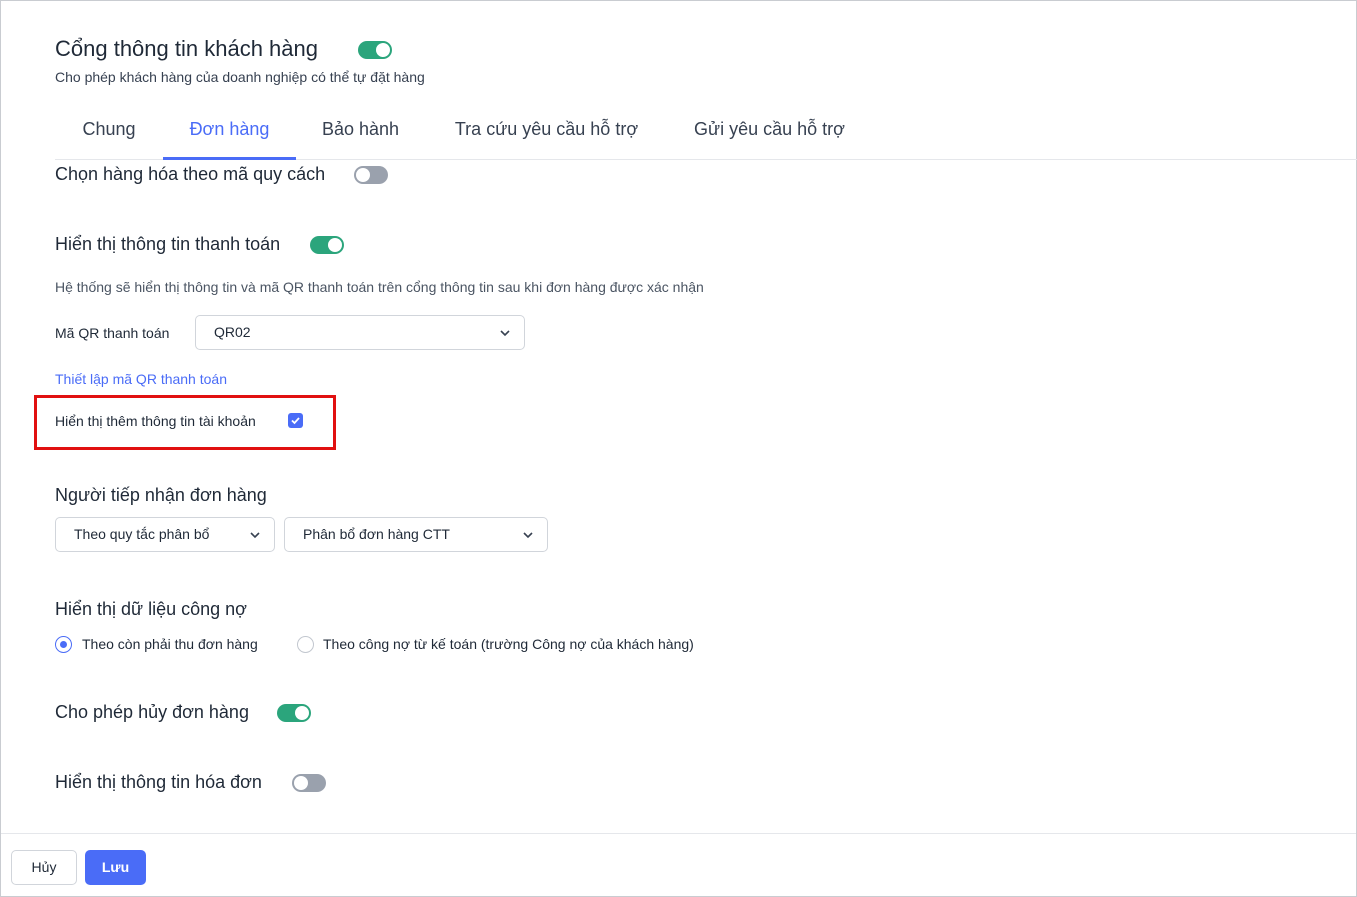  Describe the element at coordinates (112, 333) in the screenshot. I see `qr-code-label: Mã QR thanh toán` at that location.